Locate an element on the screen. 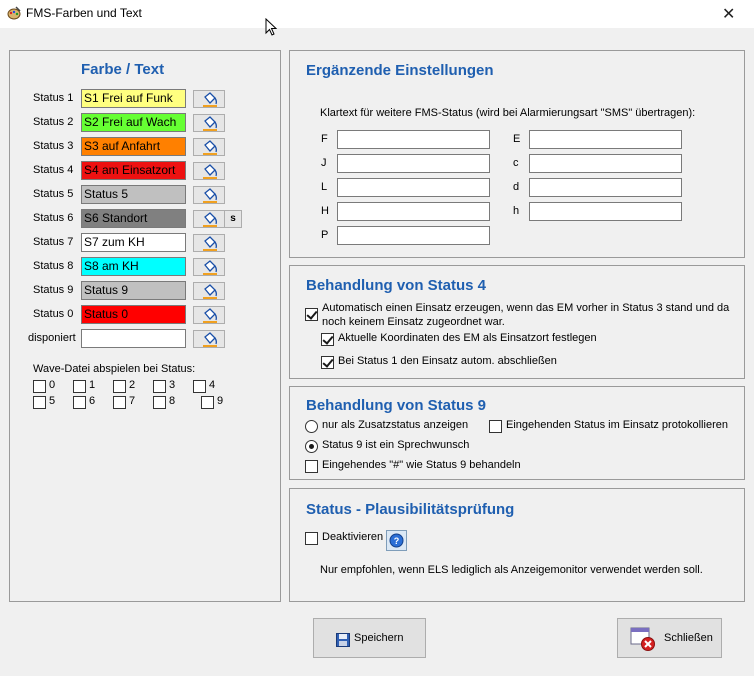  extra-label: d is located at coordinates (516, 187).